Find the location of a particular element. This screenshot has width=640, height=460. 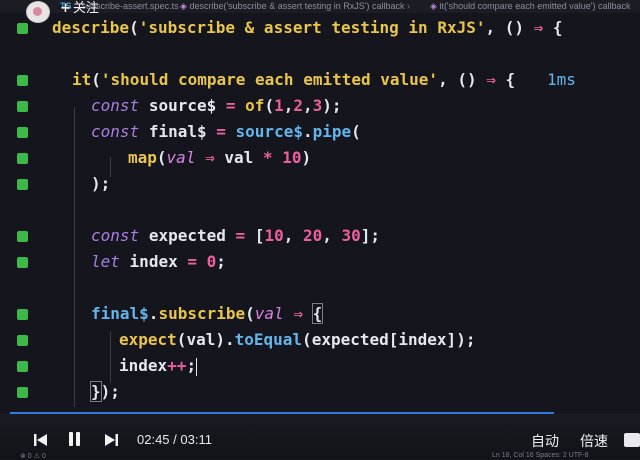

pause-icon is located at coordinates (79, 439).